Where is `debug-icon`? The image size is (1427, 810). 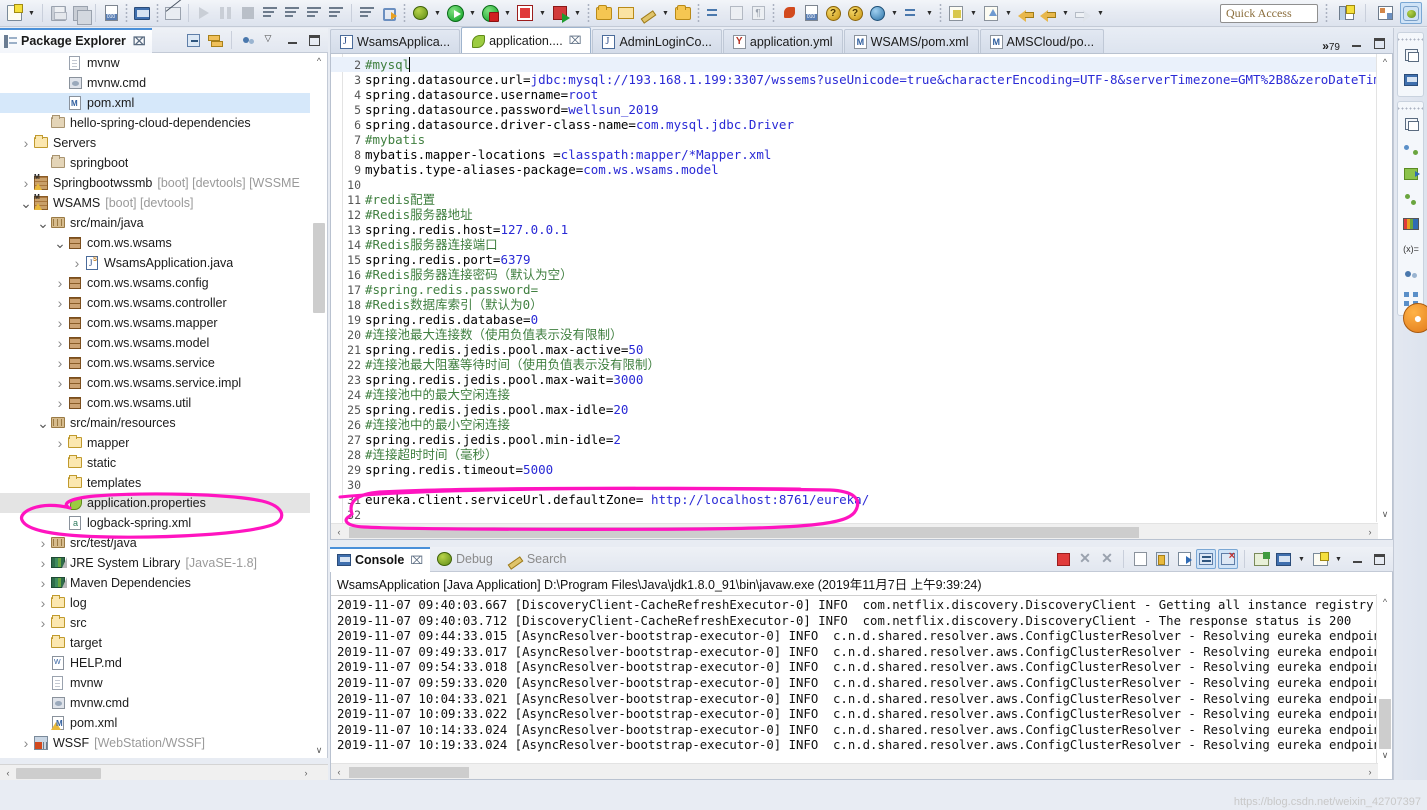 debug-icon is located at coordinates (420, 13).